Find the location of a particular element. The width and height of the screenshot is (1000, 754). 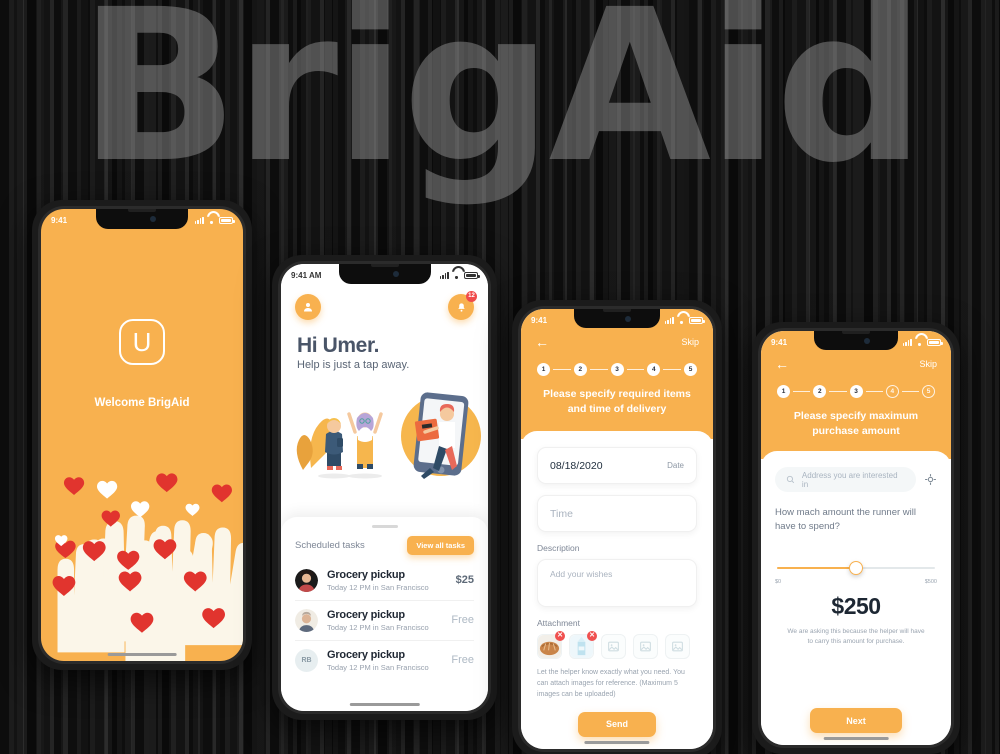

search-icon is located at coordinates (790, 479).